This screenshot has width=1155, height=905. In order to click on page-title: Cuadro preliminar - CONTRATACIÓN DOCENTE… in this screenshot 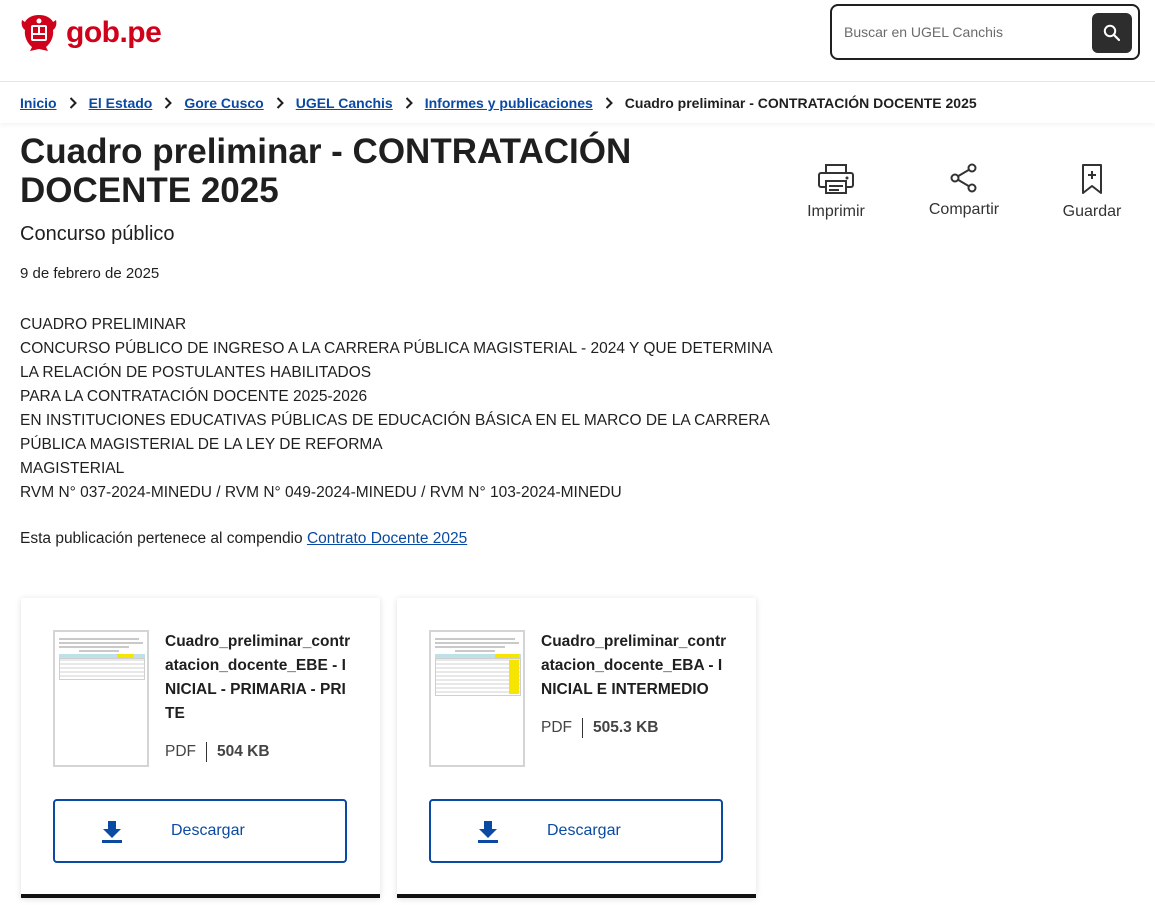, I will do `click(326, 171)`.